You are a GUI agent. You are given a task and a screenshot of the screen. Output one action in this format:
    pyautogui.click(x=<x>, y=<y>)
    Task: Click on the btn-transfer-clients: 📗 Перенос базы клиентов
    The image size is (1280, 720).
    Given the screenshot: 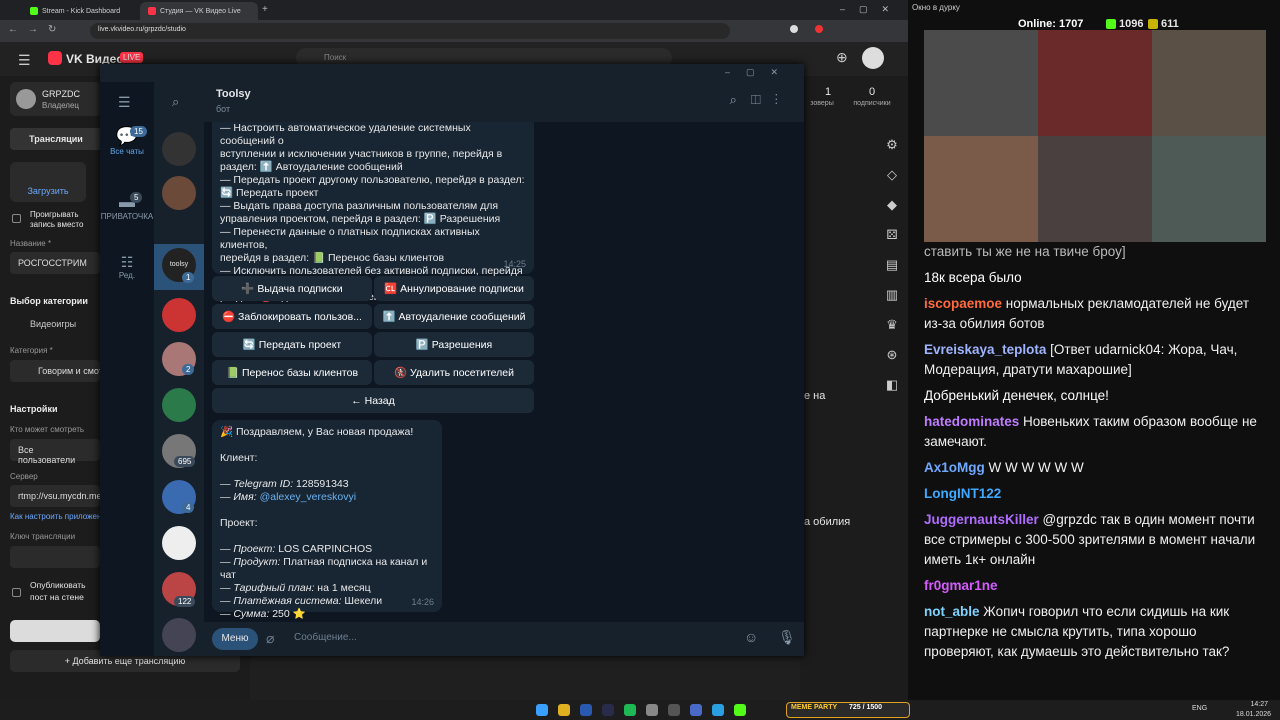 What is the action you would take?
    pyautogui.click(x=292, y=372)
    